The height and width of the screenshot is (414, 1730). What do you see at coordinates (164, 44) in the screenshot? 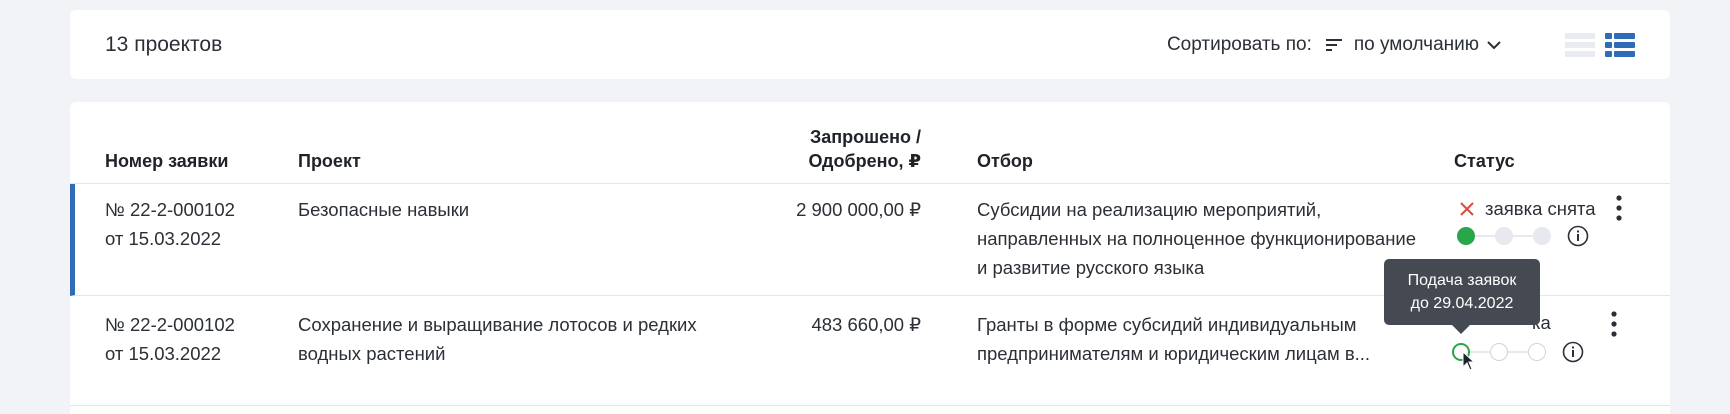
I see `projects-count: 13 проектов` at bounding box center [164, 44].